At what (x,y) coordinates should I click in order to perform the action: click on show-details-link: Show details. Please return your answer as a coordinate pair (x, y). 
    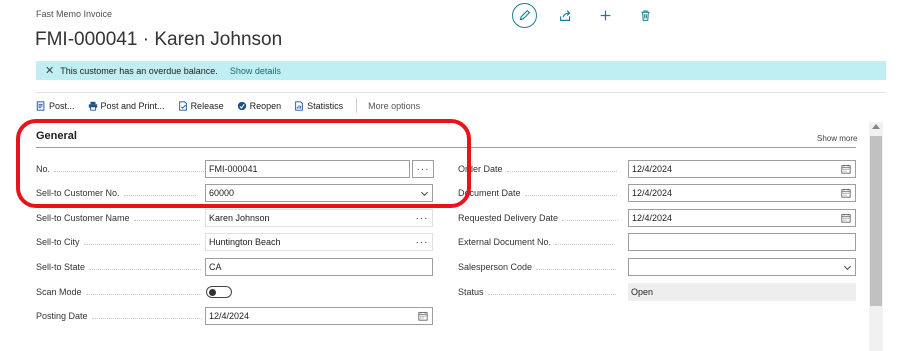
    Looking at the image, I should click on (255, 71).